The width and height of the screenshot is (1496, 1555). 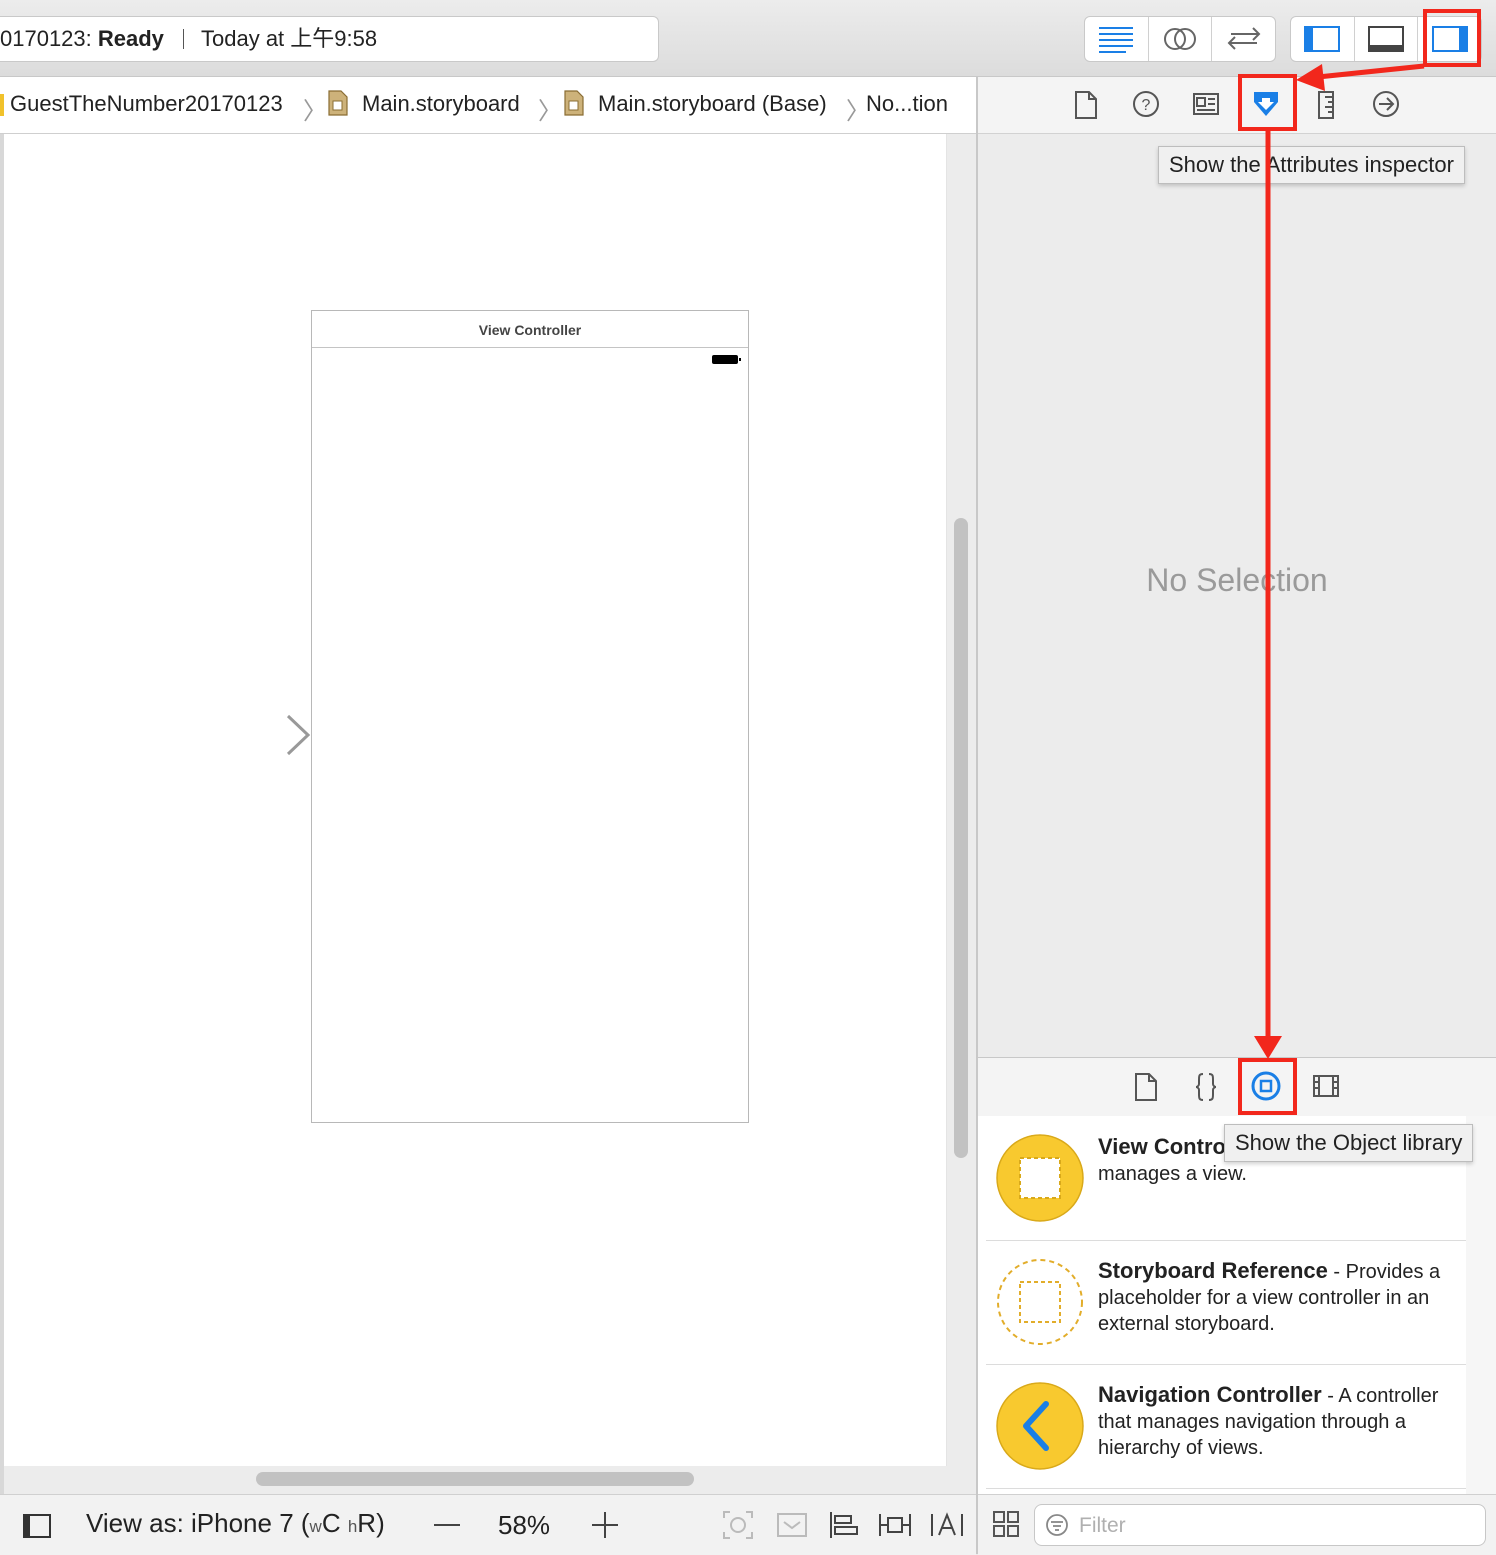 What do you see at coordinates (1371, 71) in the screenshot?
I see `annotation-arrow-line` at bounding box center [1371, 71].